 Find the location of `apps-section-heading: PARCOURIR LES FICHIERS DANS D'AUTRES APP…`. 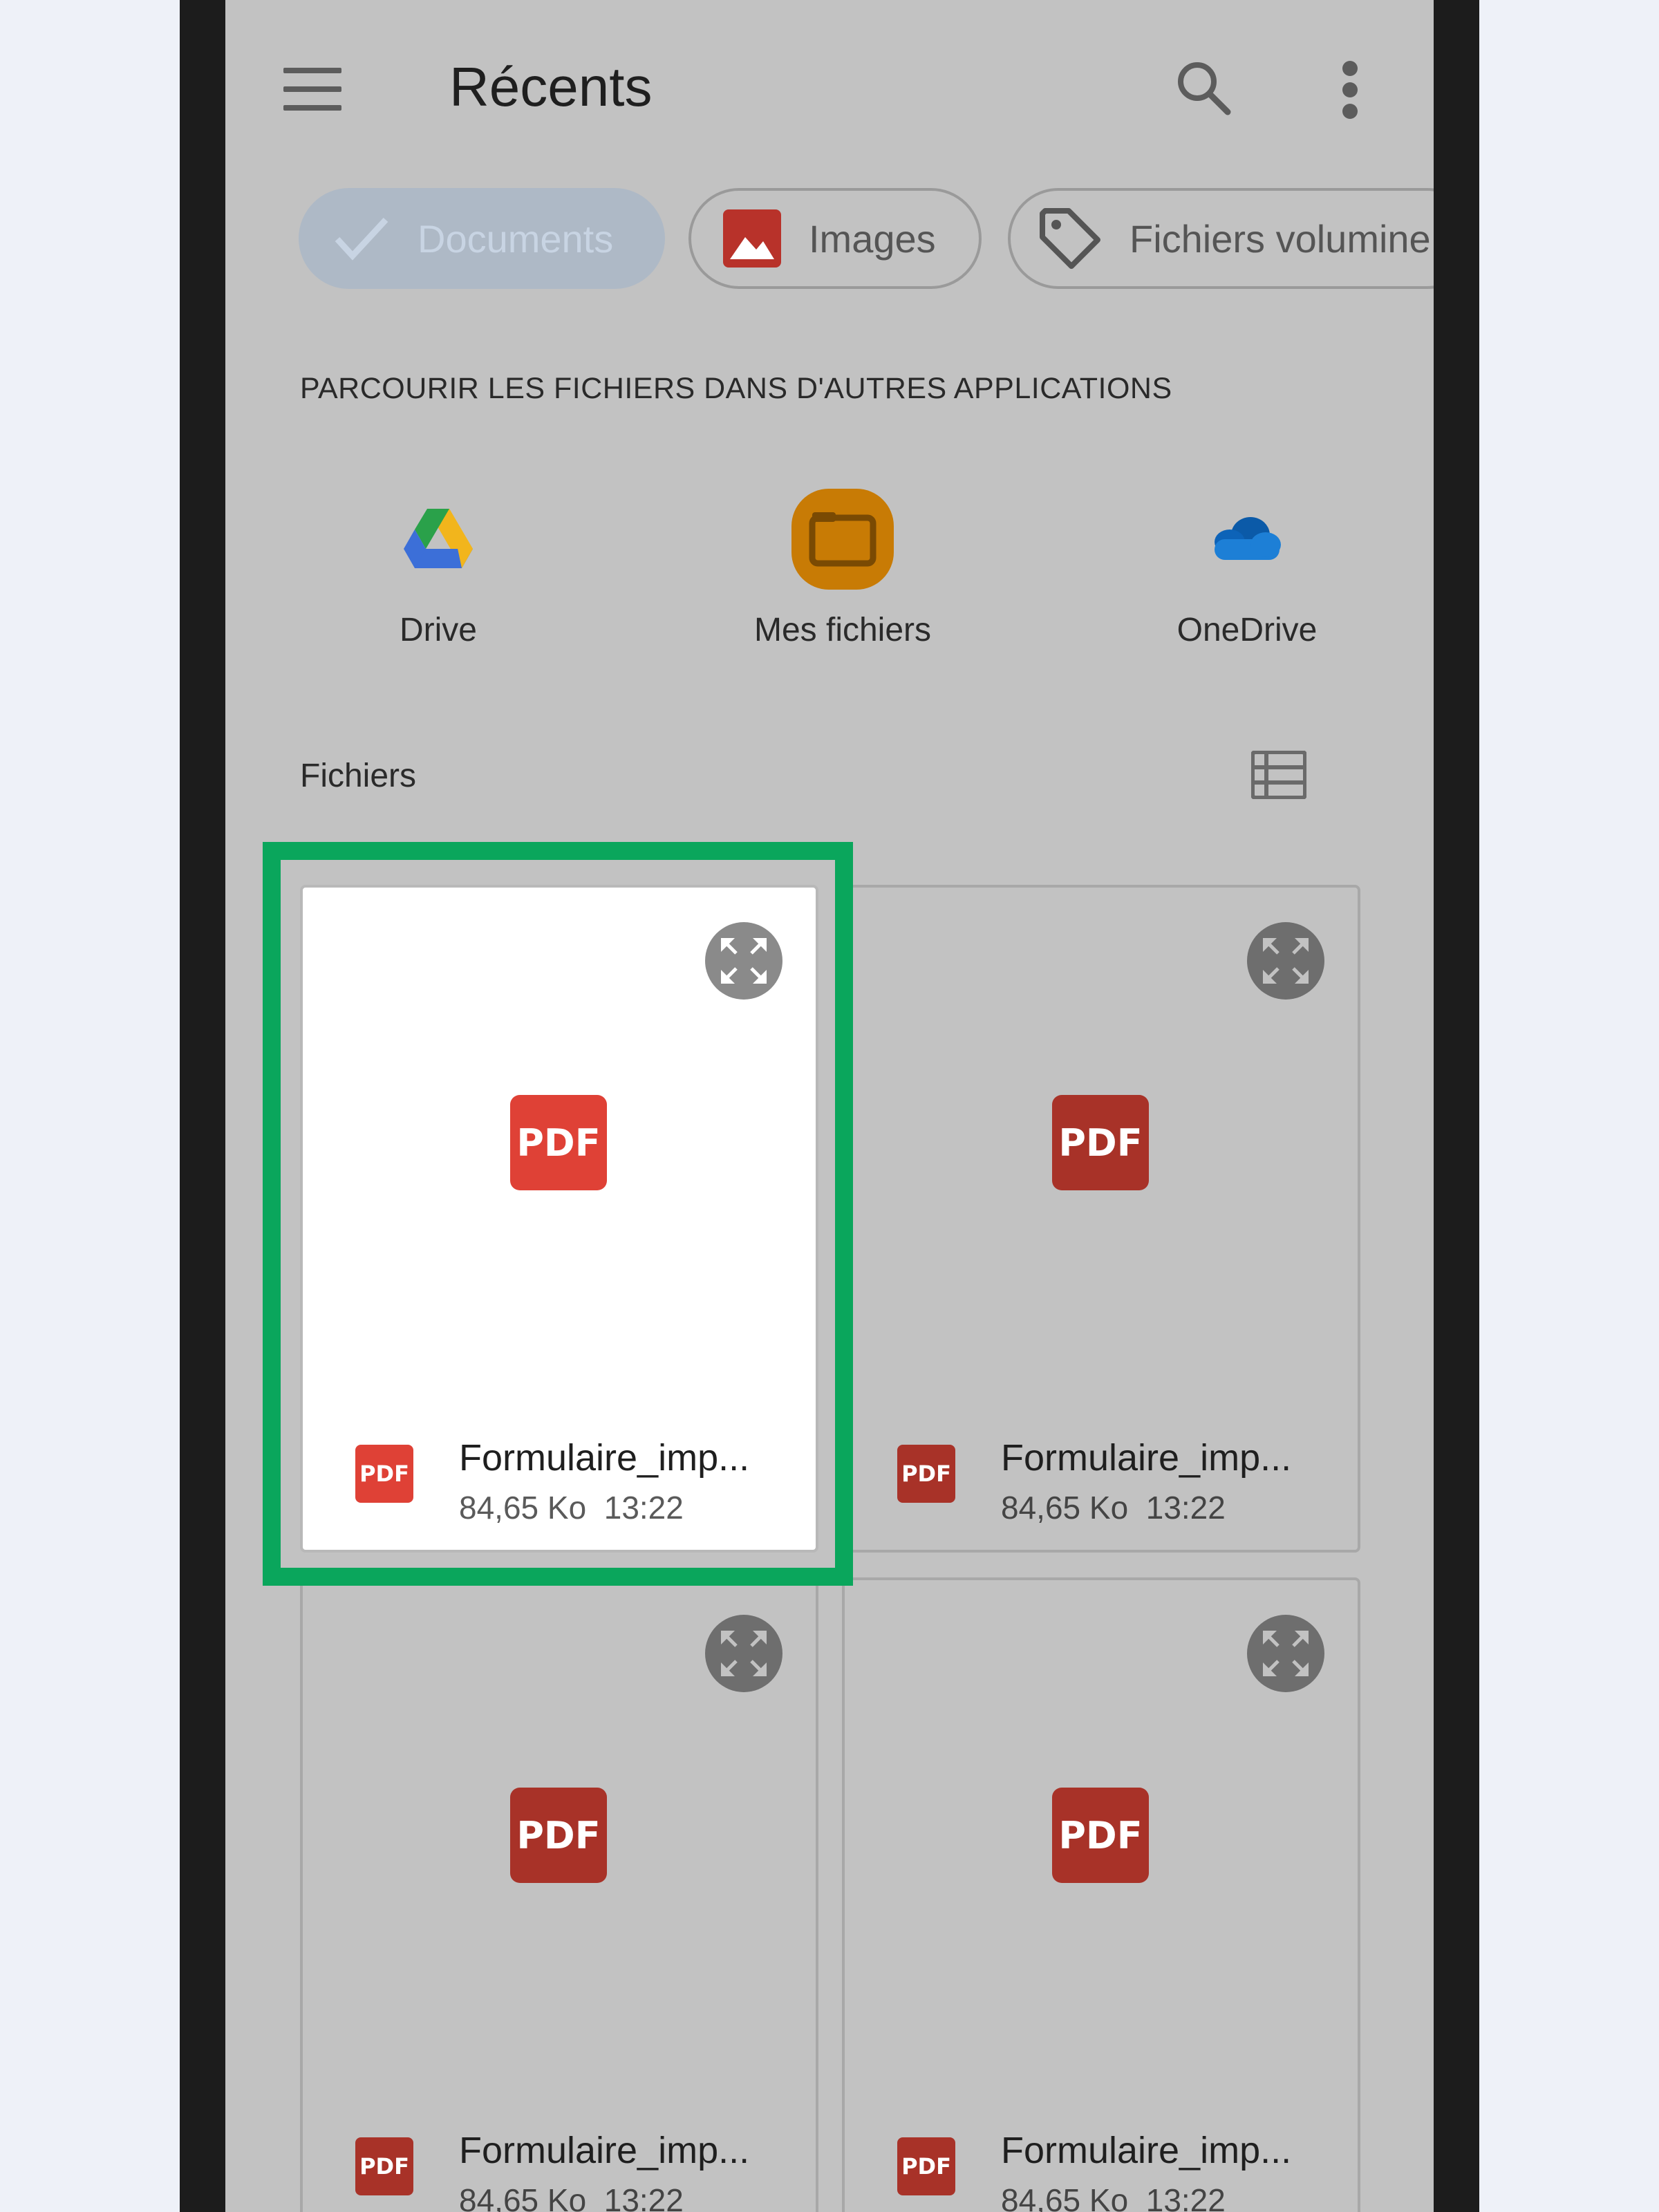

apps-section-heading: PARCOURIR LES FICHIERS DANS D'AUTRES APP… is located at coordinates (736, 388).